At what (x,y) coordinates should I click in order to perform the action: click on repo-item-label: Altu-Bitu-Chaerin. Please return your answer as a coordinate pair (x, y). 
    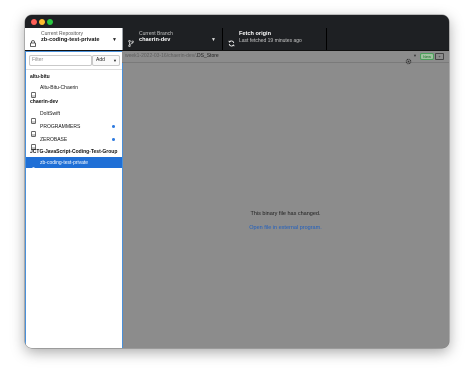
    Looking at the image, I should click on (59, 88).